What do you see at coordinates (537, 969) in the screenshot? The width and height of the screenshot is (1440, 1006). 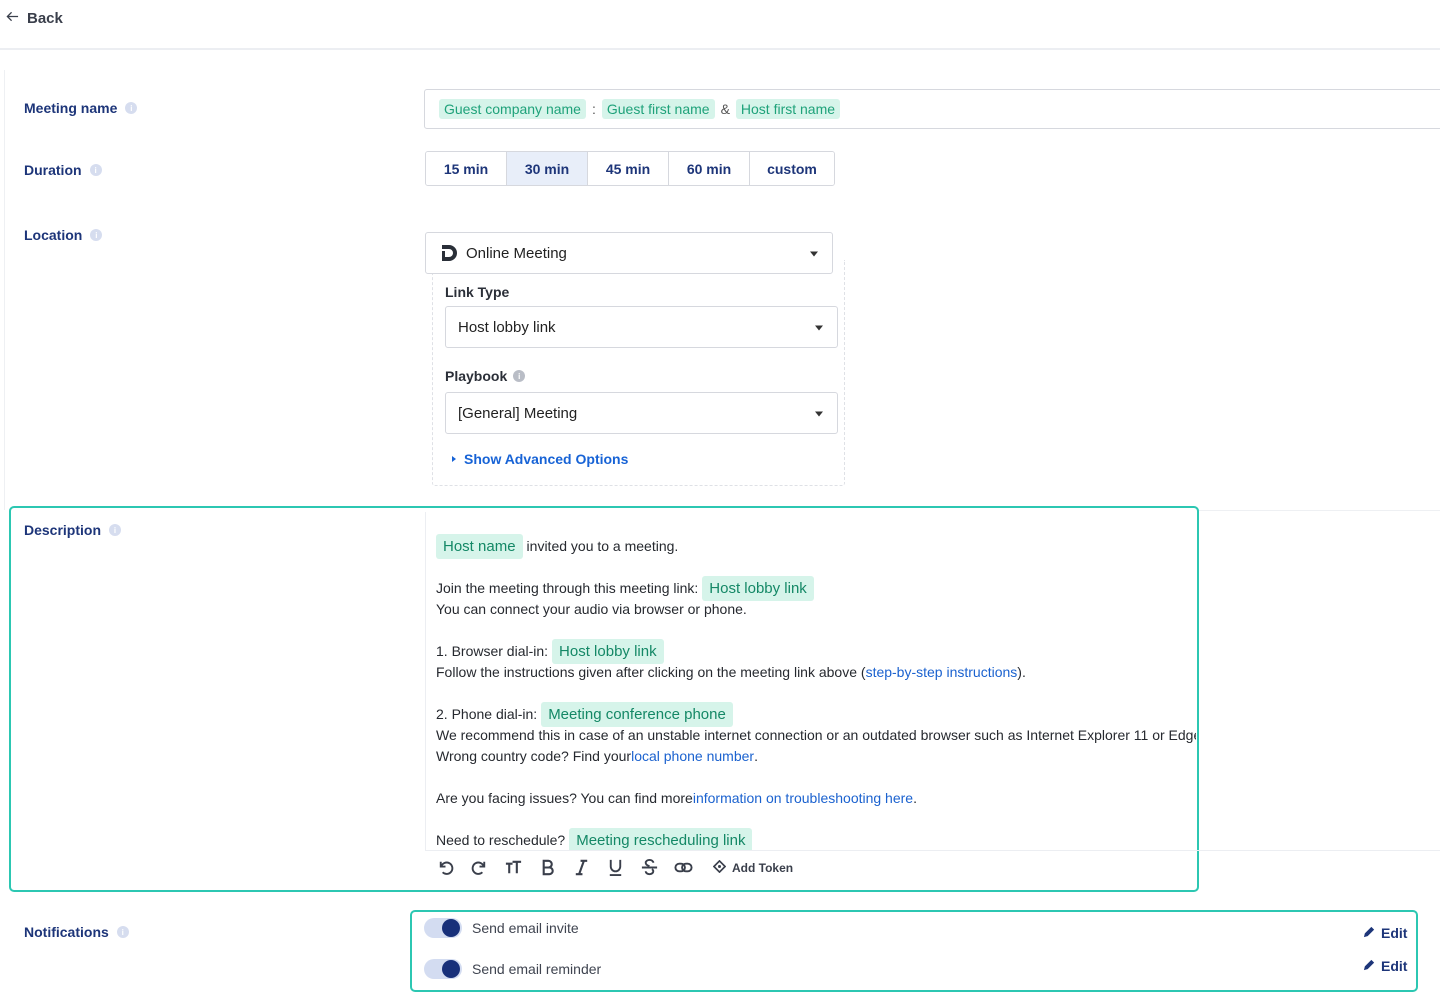 I see `notification-label: Send email reminder` at bounding box center [537, 969].